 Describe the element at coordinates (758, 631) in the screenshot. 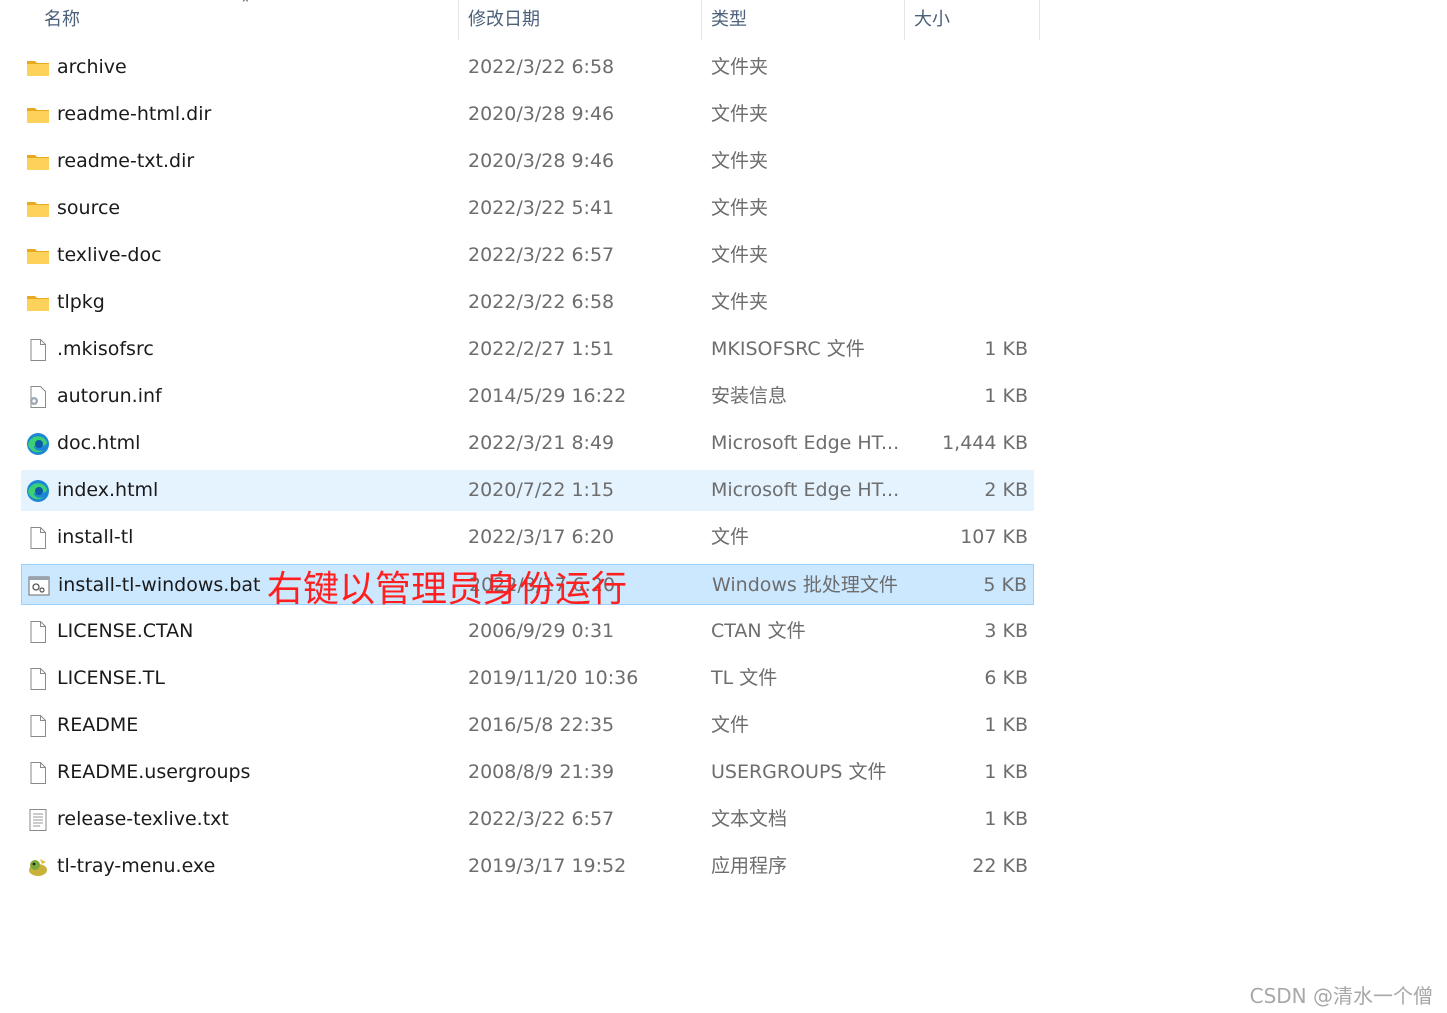

I see `file-type: CTAN 文件` at that location.